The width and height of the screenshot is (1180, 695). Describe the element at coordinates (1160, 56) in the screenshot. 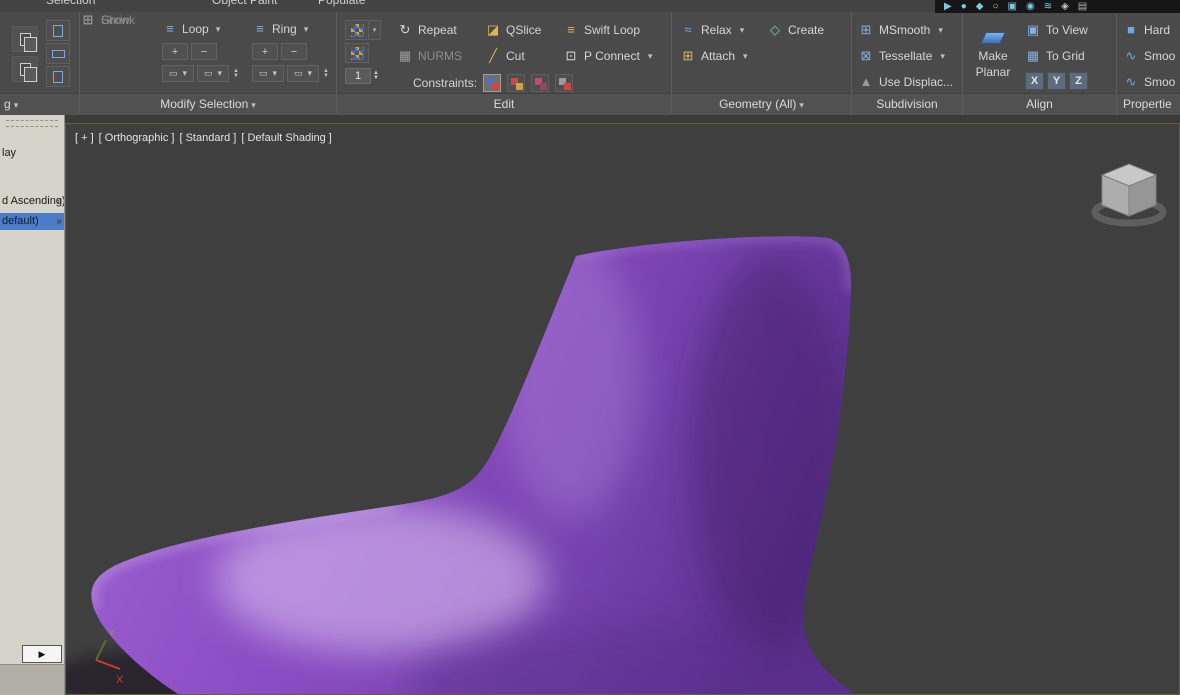

I see `smooth-label: Smoo` at that location.